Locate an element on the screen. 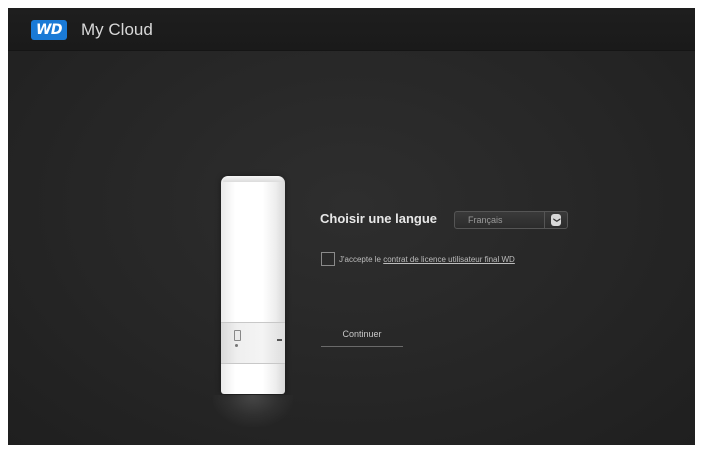 The image size is (702, 451). top-bar: WD My Cloud is located at coordinates (351, 29).